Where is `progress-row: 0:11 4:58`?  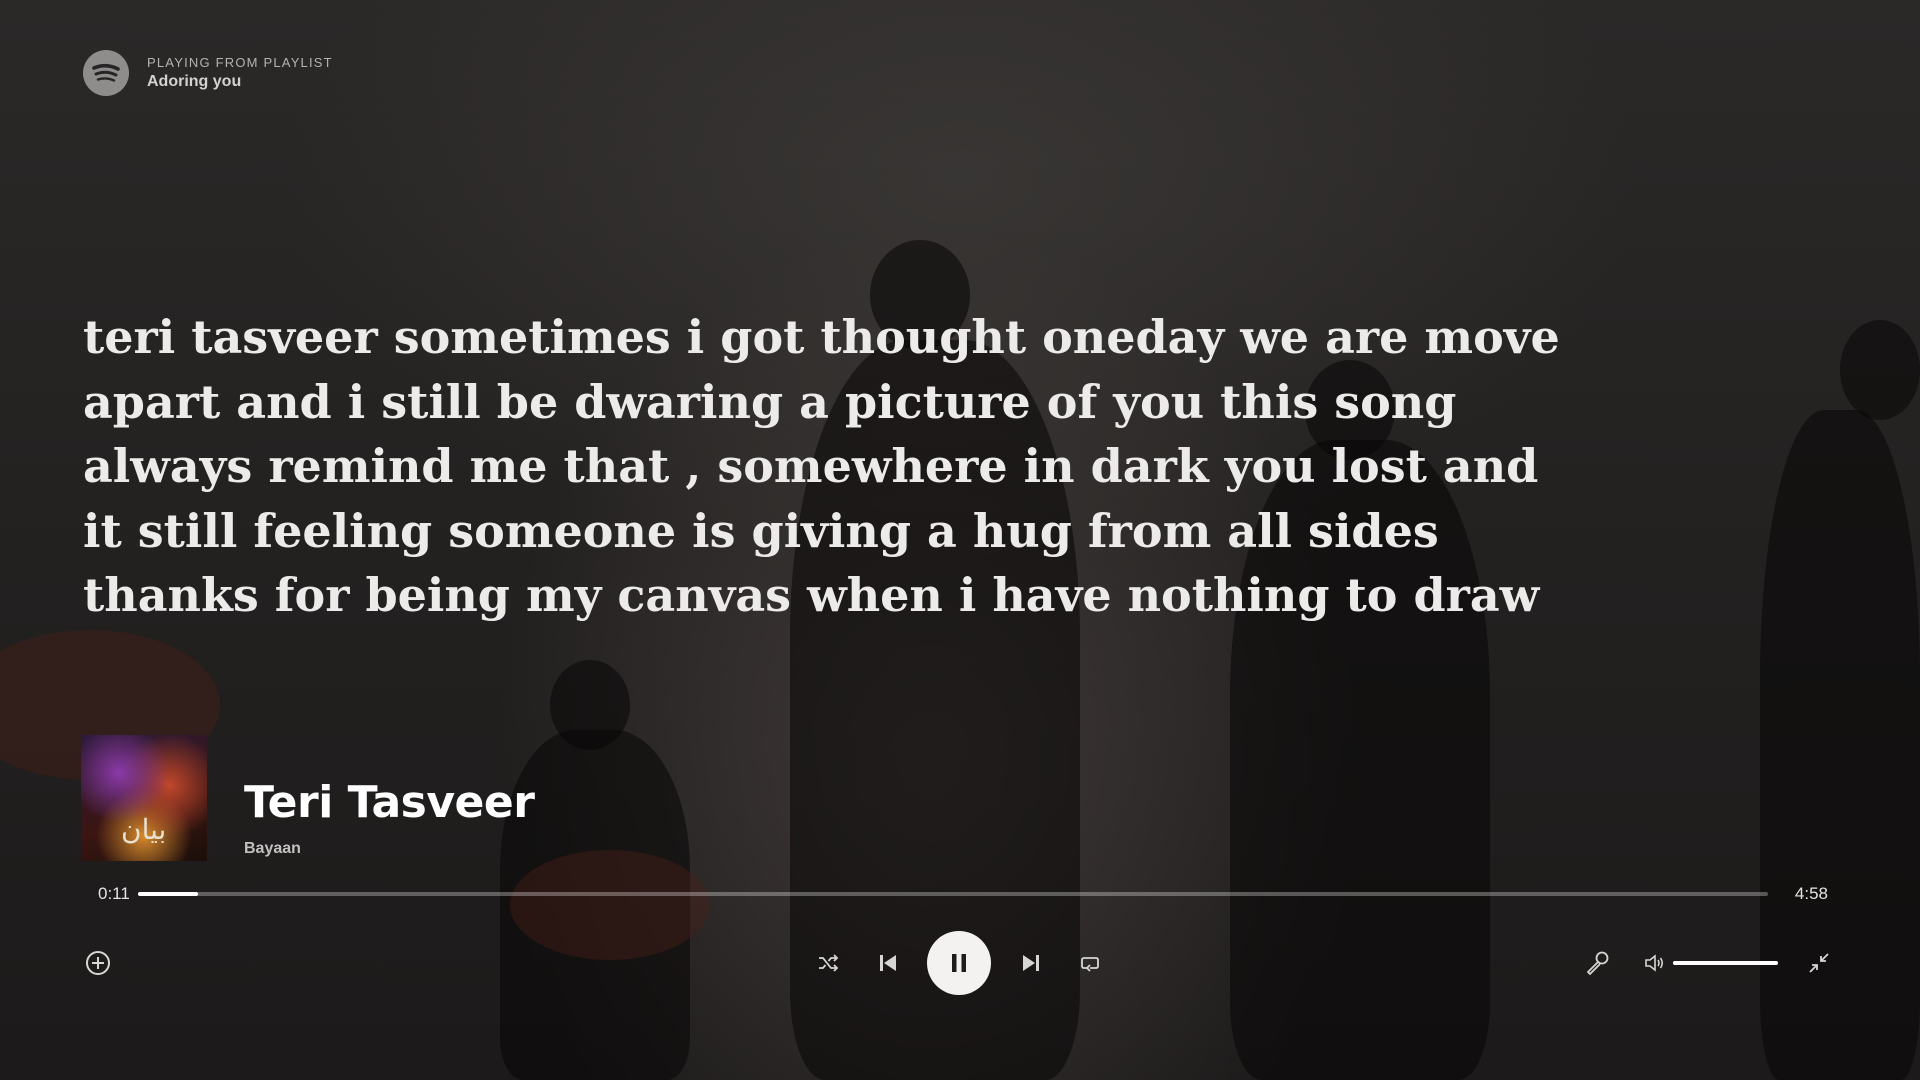 progress-row: 0:11 4:58 is located at coordinates (963, 894).